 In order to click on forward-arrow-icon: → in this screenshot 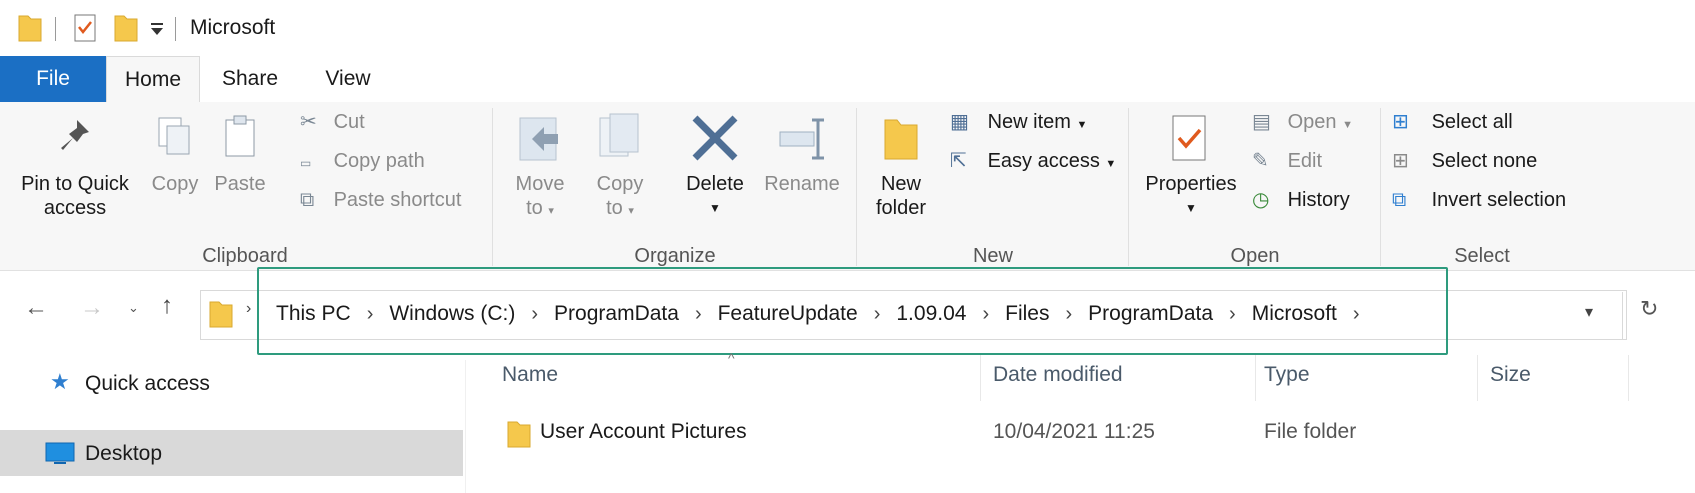, I will do `click(92, 308)`.